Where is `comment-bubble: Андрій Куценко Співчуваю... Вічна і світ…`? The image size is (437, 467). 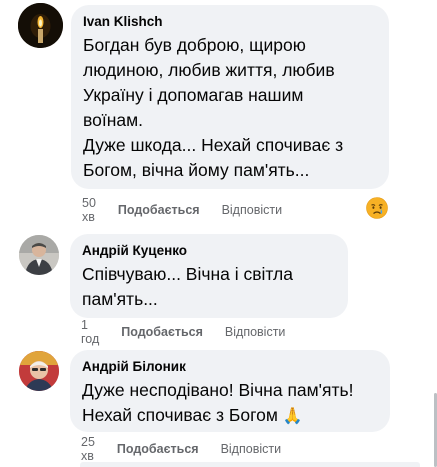 comment-bubble: Андрій Куценко Співчуваю... Вічна і світ… is located at coordinates (209, 276).